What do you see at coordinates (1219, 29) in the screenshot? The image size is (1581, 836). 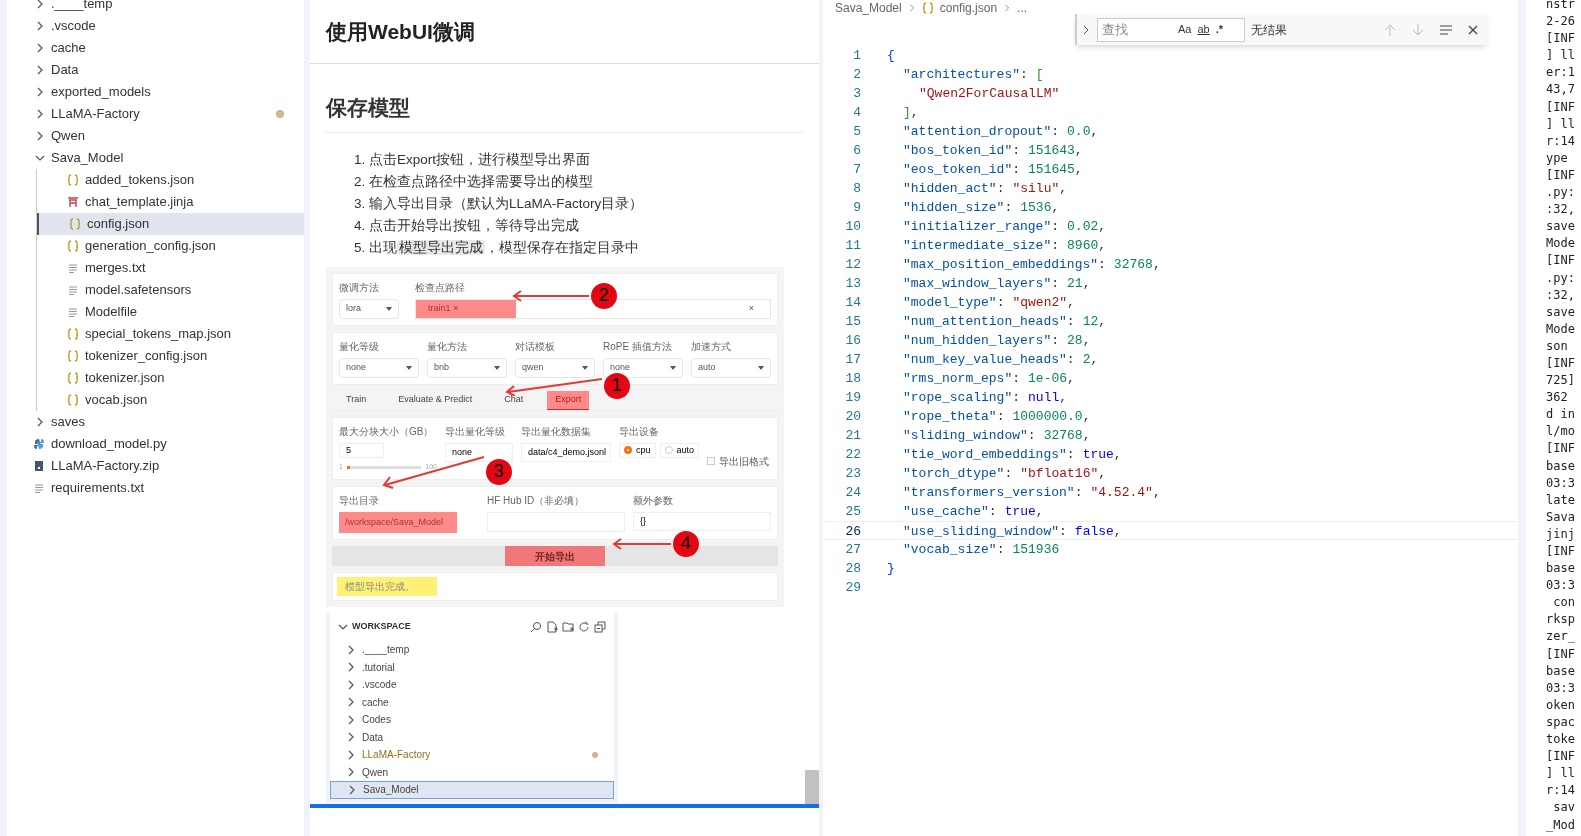 I see `regex-toggle: .*` at bounding box center [1219, 29].